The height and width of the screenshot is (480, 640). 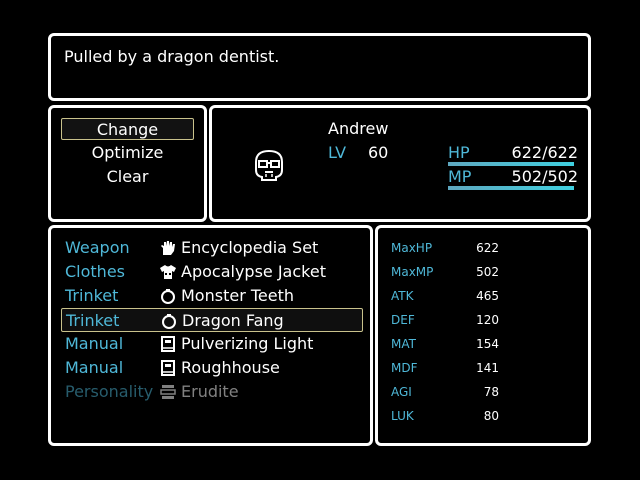 I want to click on item-name: Pulverizing Light, so click(x=247, y=343).